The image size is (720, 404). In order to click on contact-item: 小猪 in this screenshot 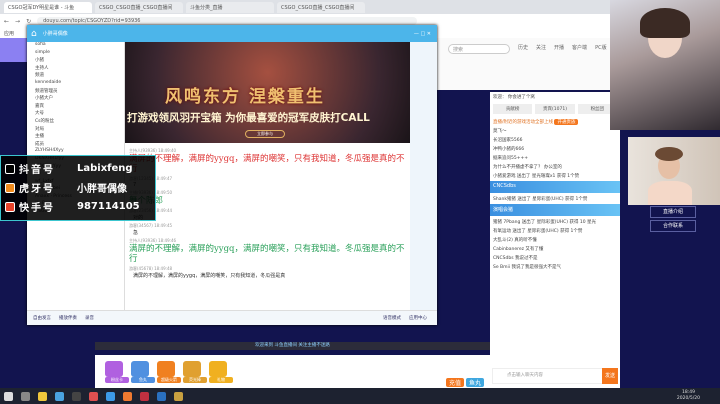, I will do `click(75, 61)`.